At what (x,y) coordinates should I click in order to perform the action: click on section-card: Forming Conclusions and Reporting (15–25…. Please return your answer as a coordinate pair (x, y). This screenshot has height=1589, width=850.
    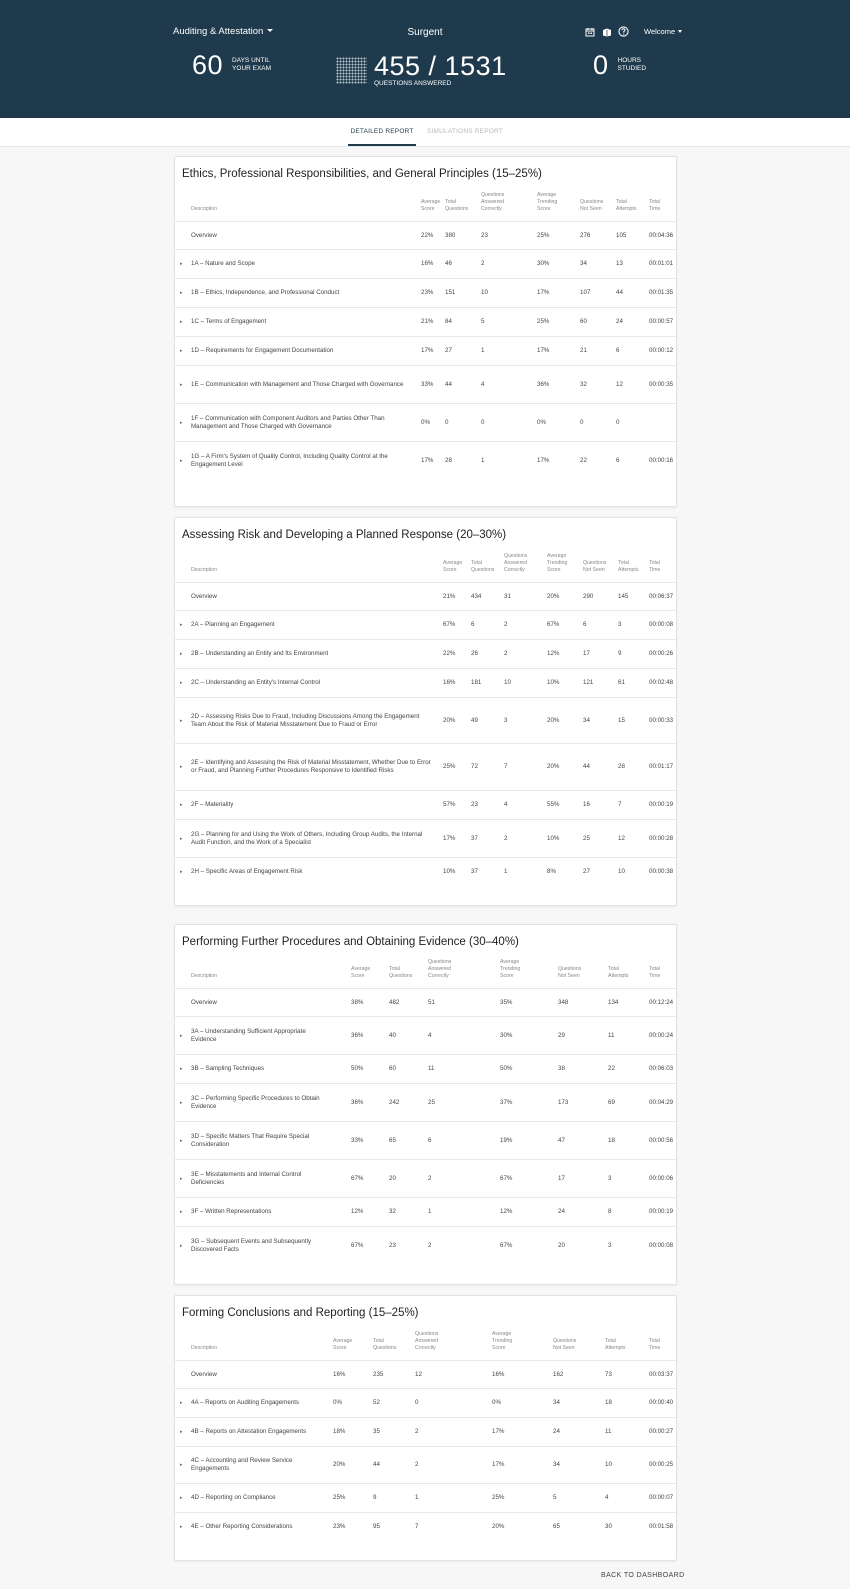
    Looking at the image, I should click on (425, 1428).